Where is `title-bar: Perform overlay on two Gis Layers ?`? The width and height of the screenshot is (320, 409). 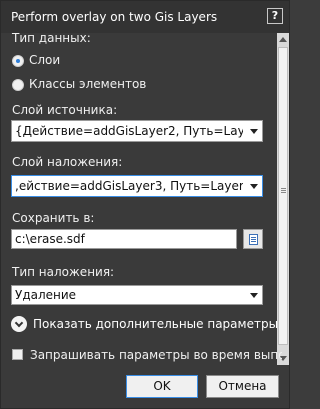
title-bar: Perform overlay on two Gis Layers ? is located at coordinates (145, 17).